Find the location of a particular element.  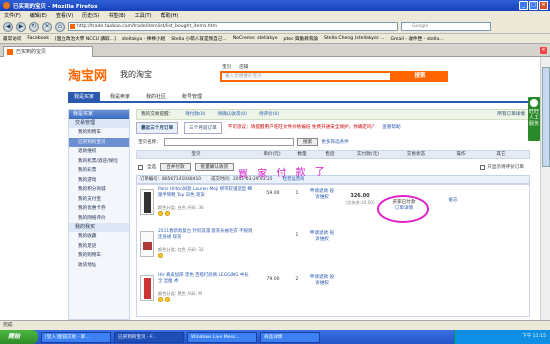

pending-rate-link: 待评价(0) is located at coordinates (269, 114).